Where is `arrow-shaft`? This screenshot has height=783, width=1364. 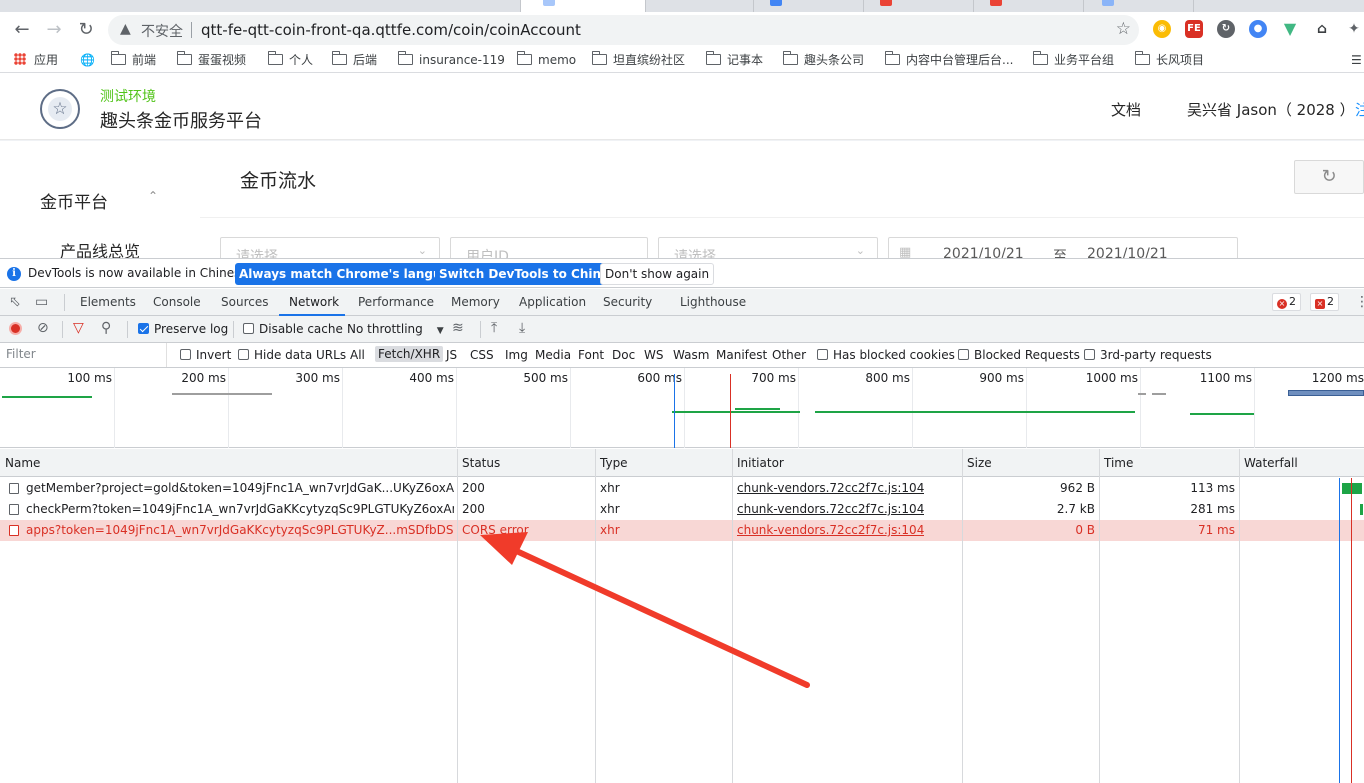
arrow-shaft is located at coordinates (658, 616).